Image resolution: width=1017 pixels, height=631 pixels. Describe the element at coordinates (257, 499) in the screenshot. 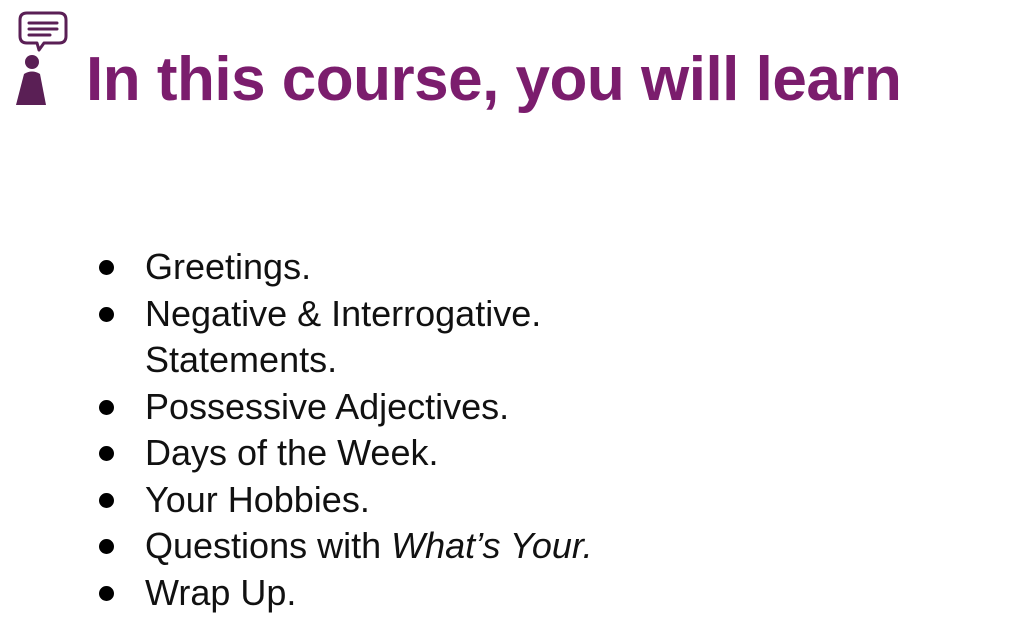

I see `list-item-label: Your Hobbies.` at that location.